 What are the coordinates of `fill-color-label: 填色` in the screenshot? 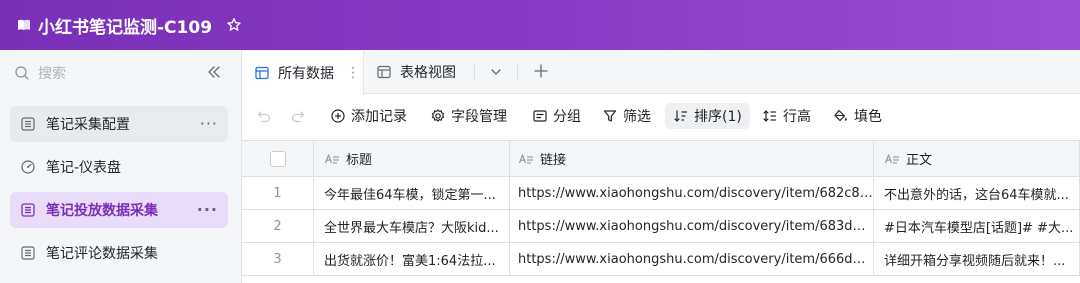 It's located at (868, 117).